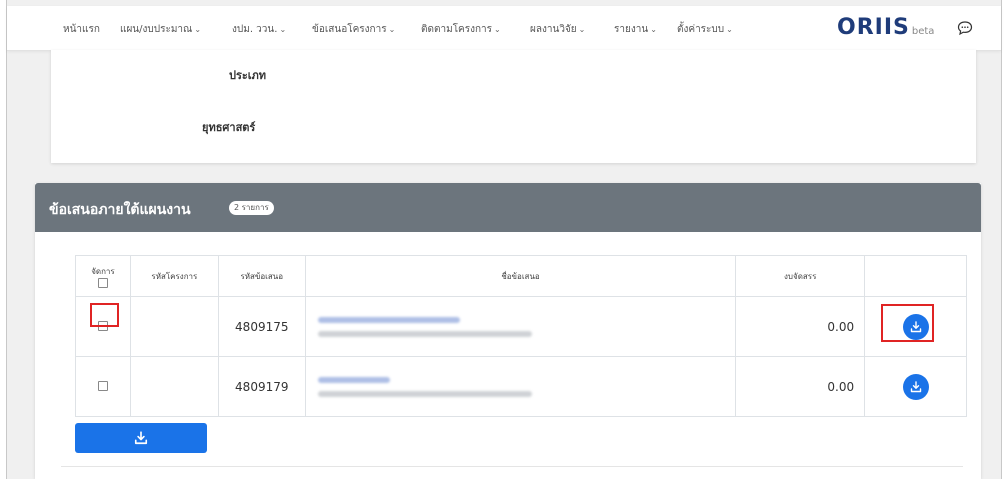 The width and height of the screenshot is (1005, 479). Describe the element at coordinates (261, 276) in the screenshot. I see `column-header-proposal-code: รหัสข้อเสนอ` at that location.